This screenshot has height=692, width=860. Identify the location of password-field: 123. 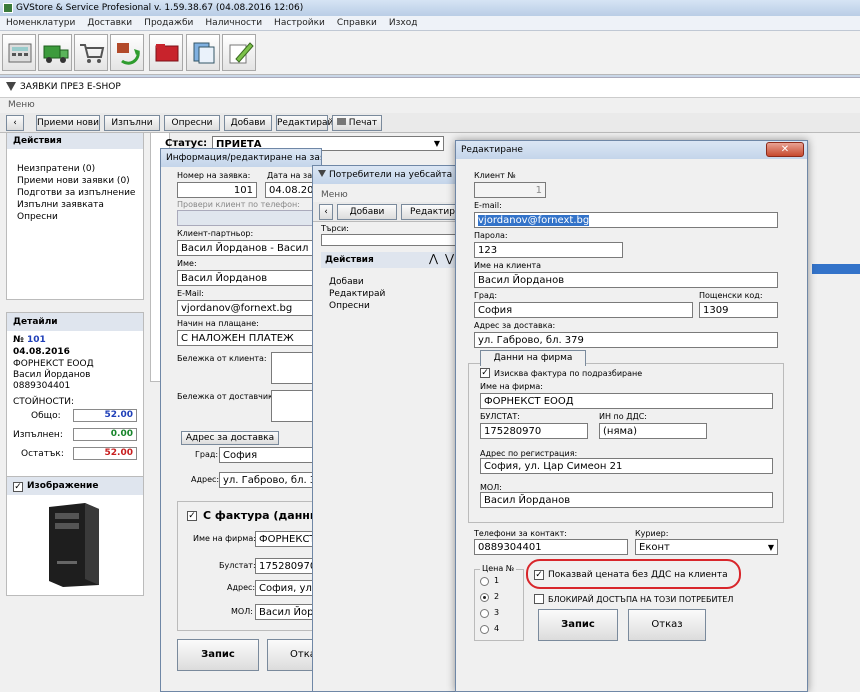
(548, 250).